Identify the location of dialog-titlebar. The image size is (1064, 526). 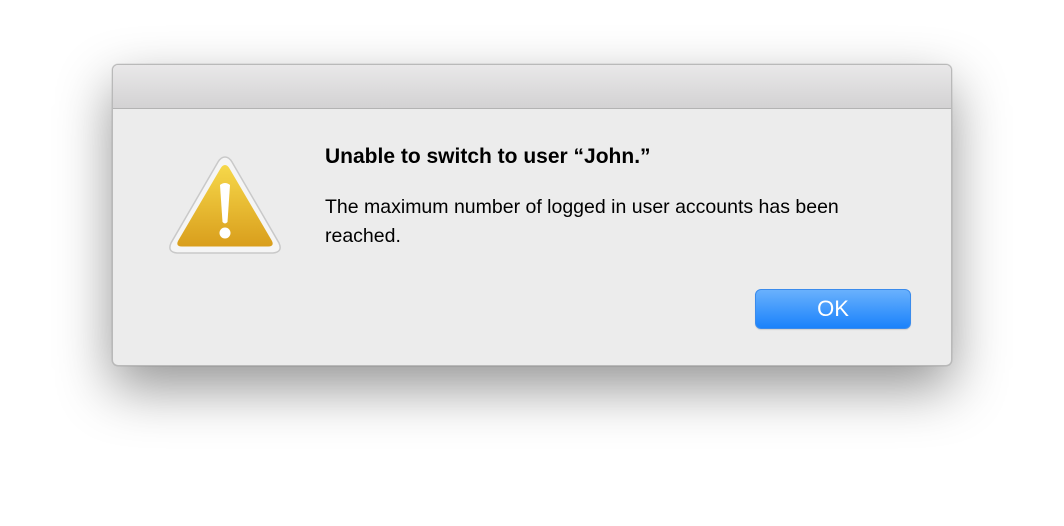
(532, 87).